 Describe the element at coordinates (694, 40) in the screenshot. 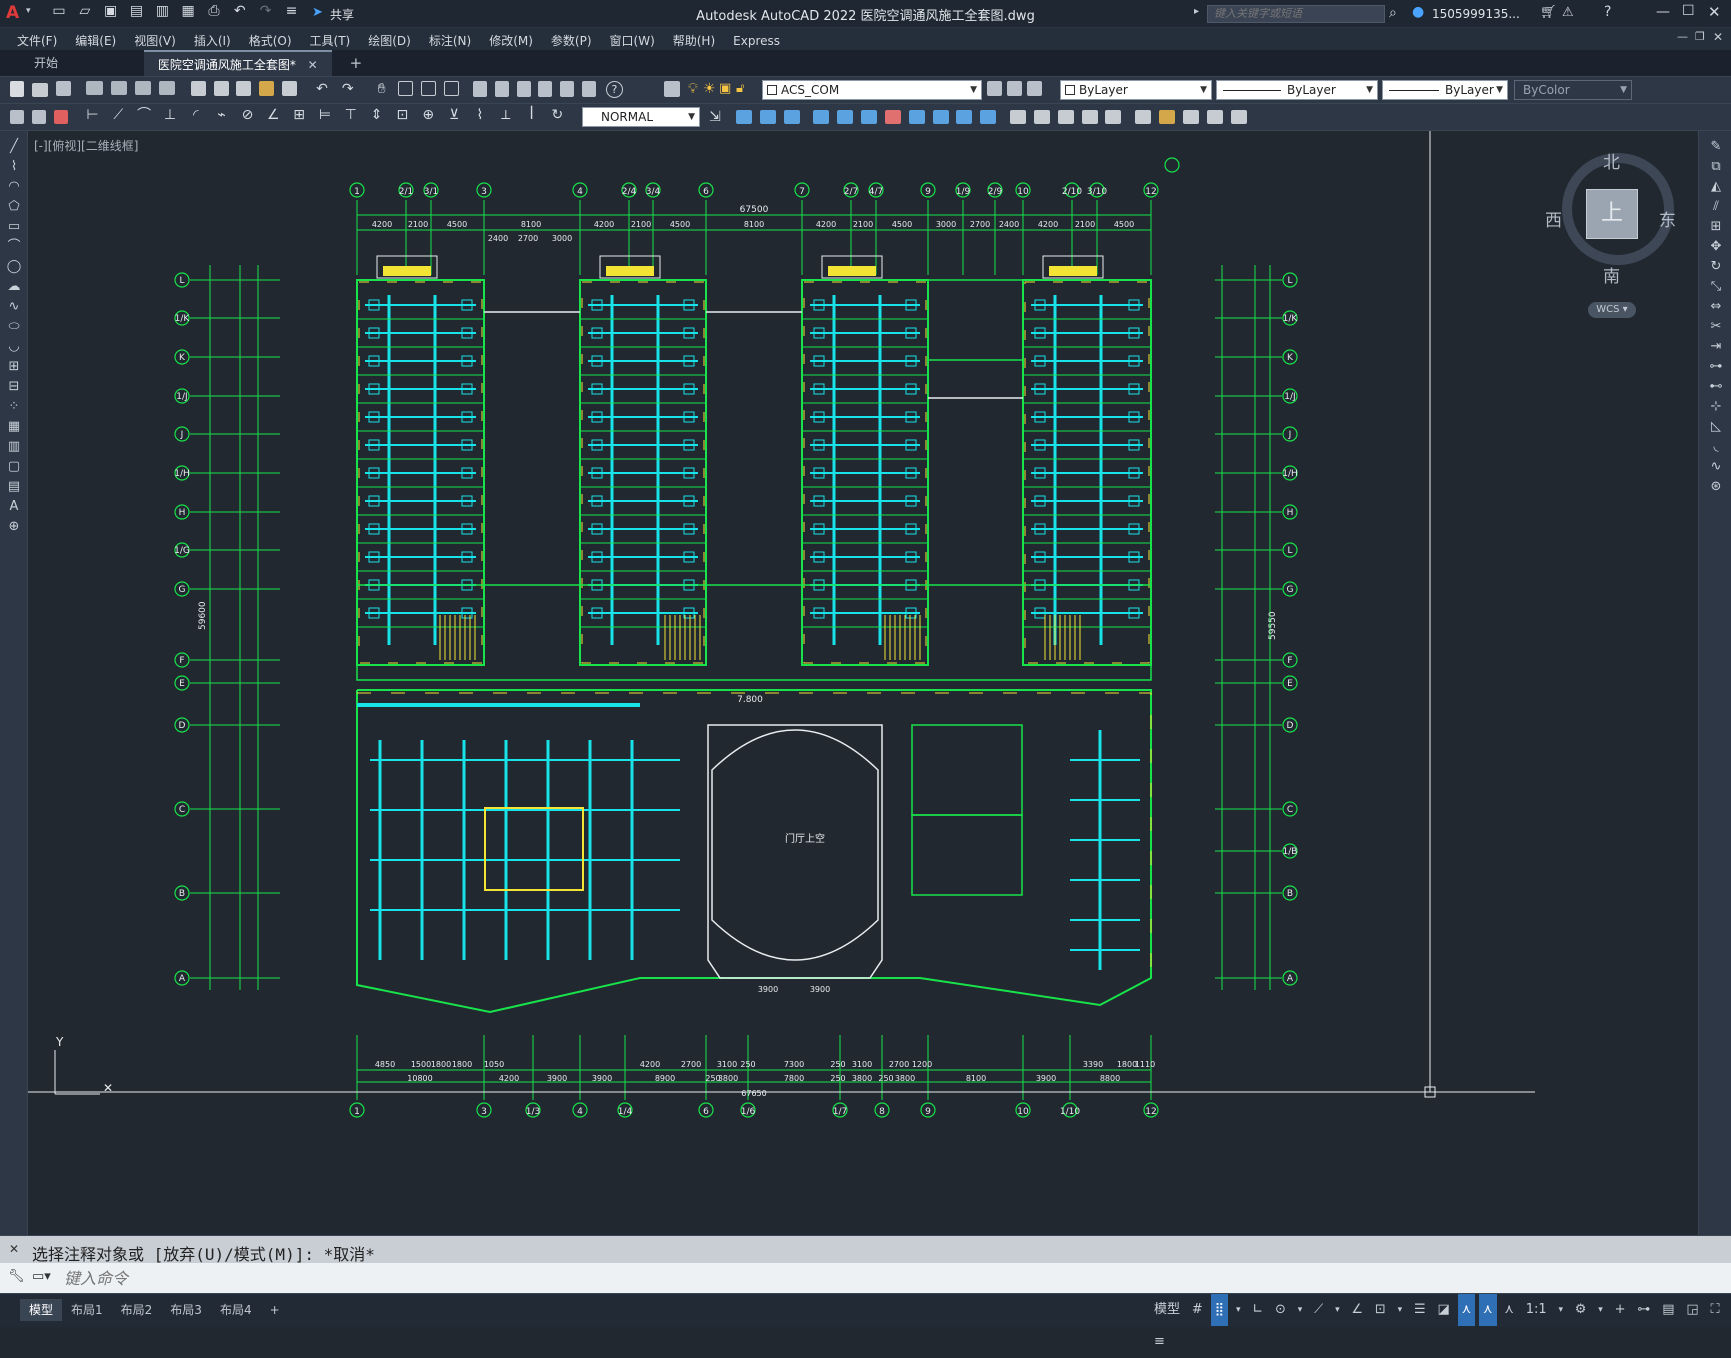

I see `menu-item-11: 帮助(H)` at that location.